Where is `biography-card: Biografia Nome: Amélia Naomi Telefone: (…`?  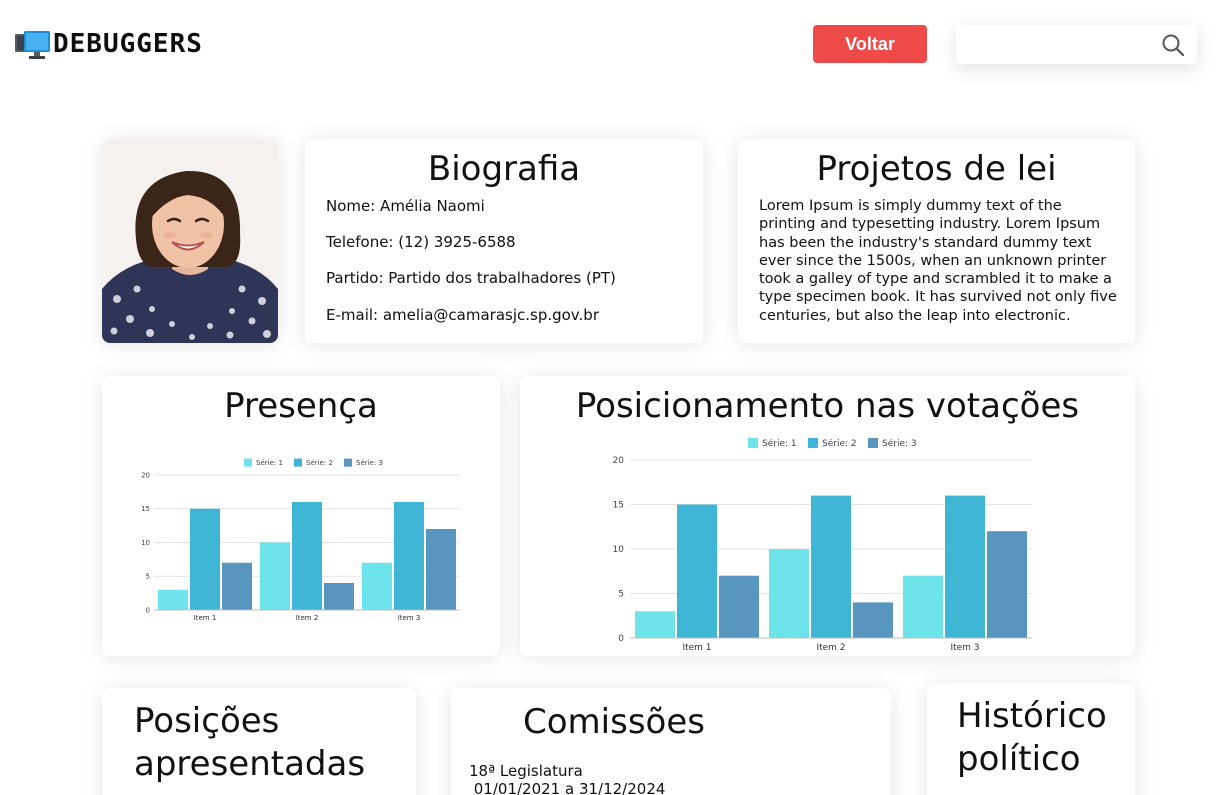
biography-card: Biografia Nome: Amélia Naomi Telefone: (… is located at coordinates (504, 241).